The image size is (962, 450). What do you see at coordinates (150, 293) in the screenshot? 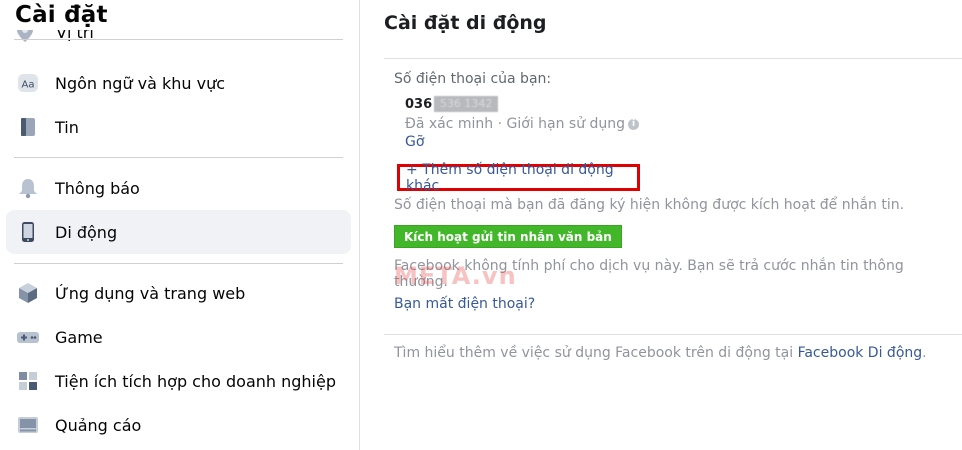
I see `sidebar-item-label: Ứng dụng và trang web` at bounding box center [150, 293].